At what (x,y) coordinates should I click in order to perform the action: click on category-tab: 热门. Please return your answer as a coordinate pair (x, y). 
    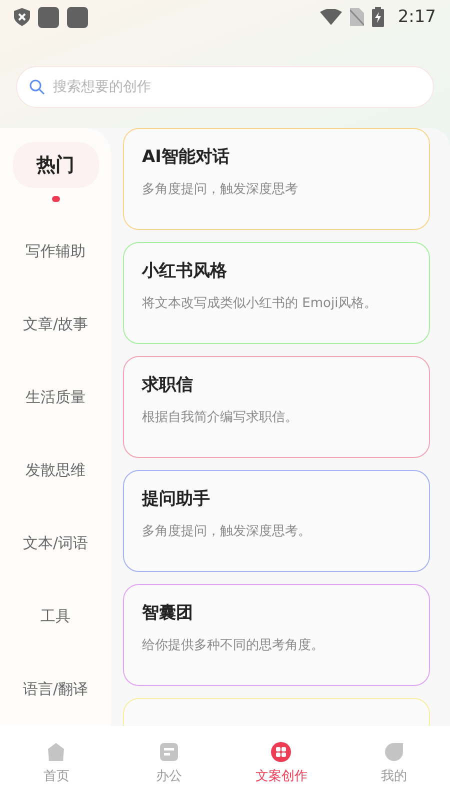
    Looking at the image, I should click on (55, 165).